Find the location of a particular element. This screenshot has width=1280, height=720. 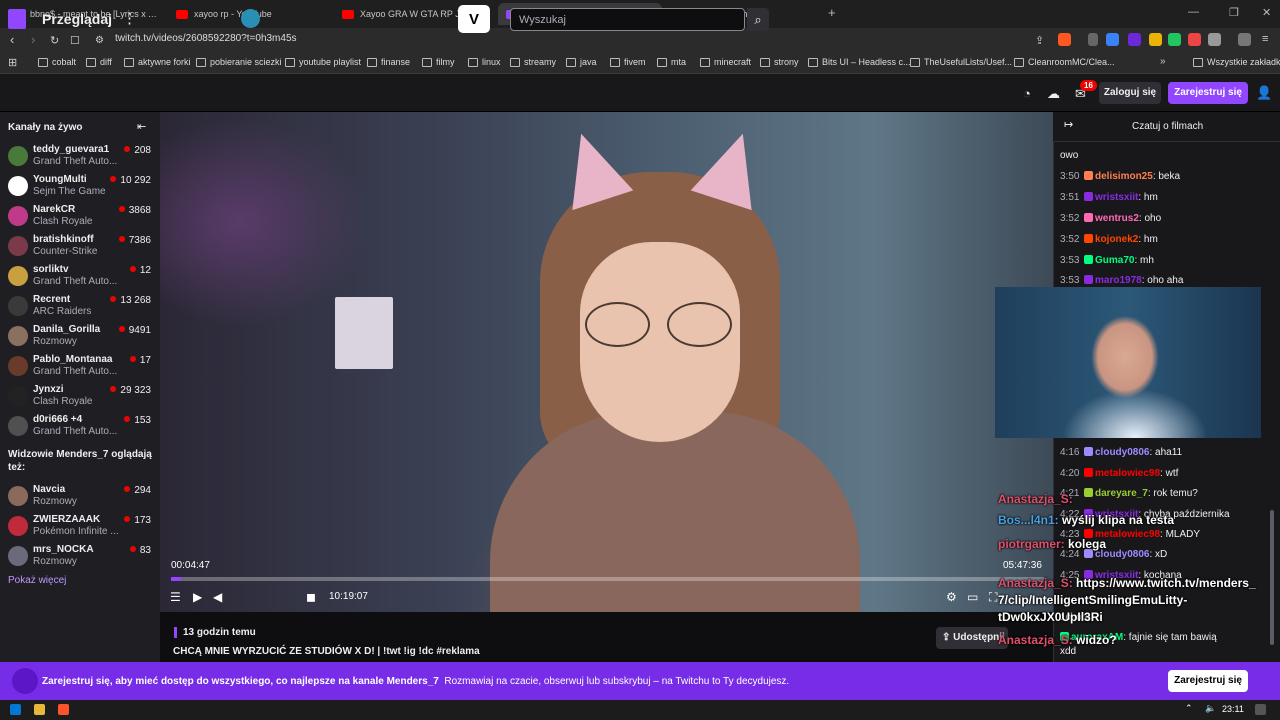

apps-grid-icon: ⊞ is located at coordinates (12, 62).